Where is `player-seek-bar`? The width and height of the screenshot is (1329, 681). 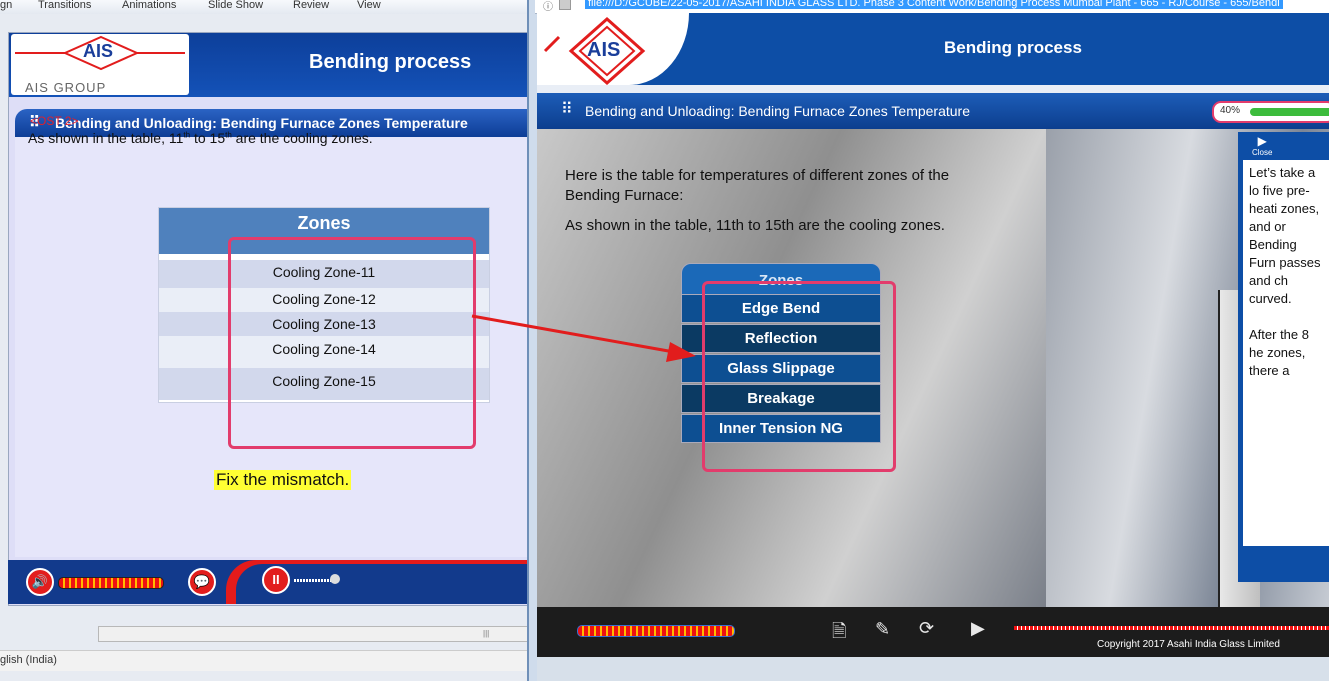
player-seek-bar is located at coordinates (1171, 628).